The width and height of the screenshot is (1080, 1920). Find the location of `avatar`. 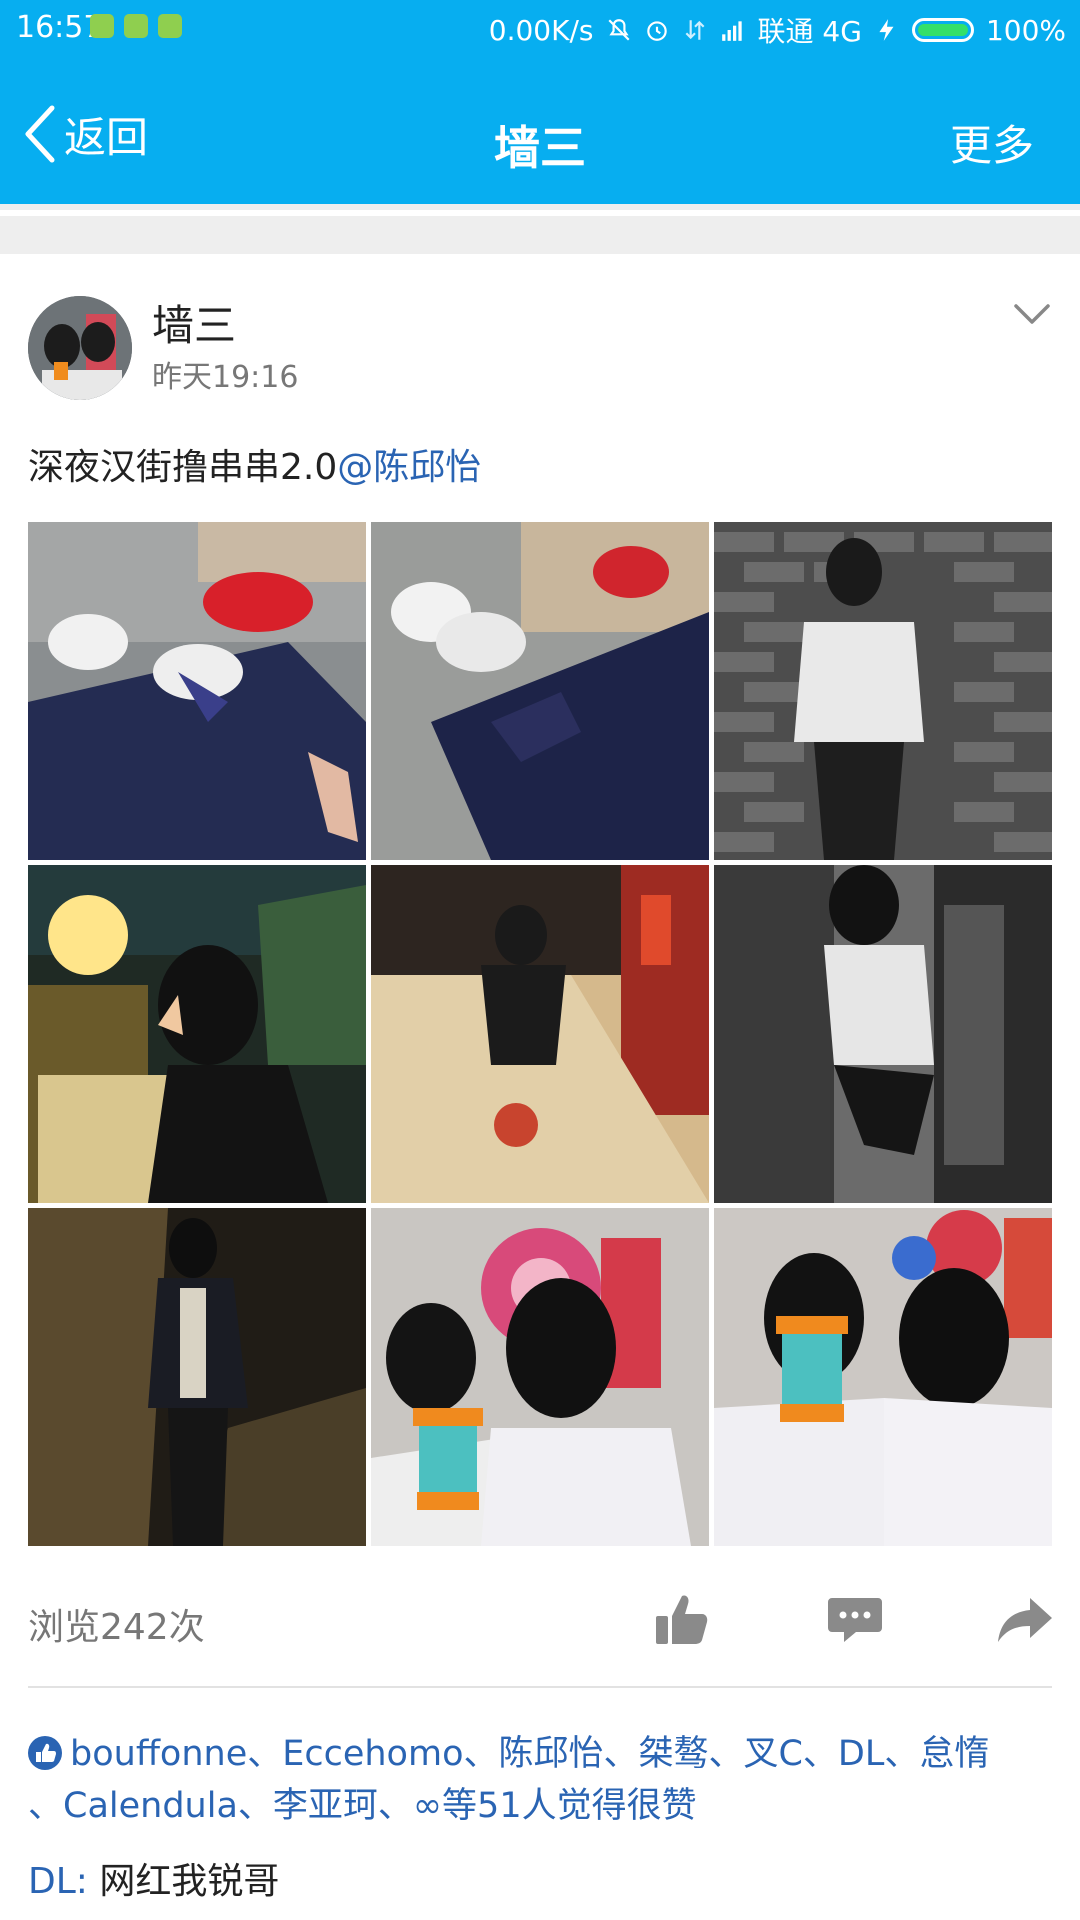

avatar is located at coordinates (80, 348).